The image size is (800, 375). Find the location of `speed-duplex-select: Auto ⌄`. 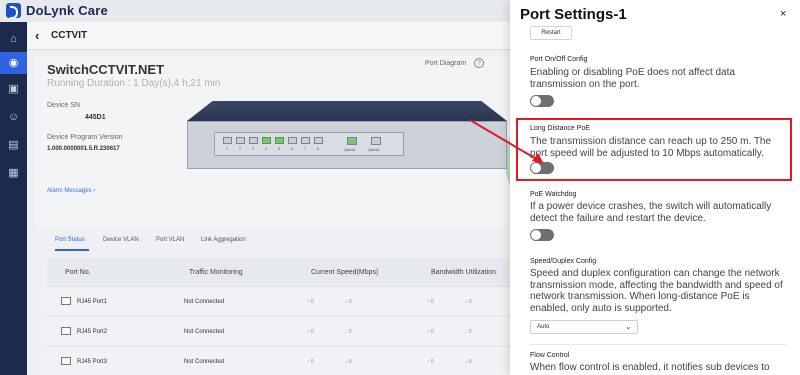

speed-duplex-select: Auto ⌄ is located at coordinates (584, 327).